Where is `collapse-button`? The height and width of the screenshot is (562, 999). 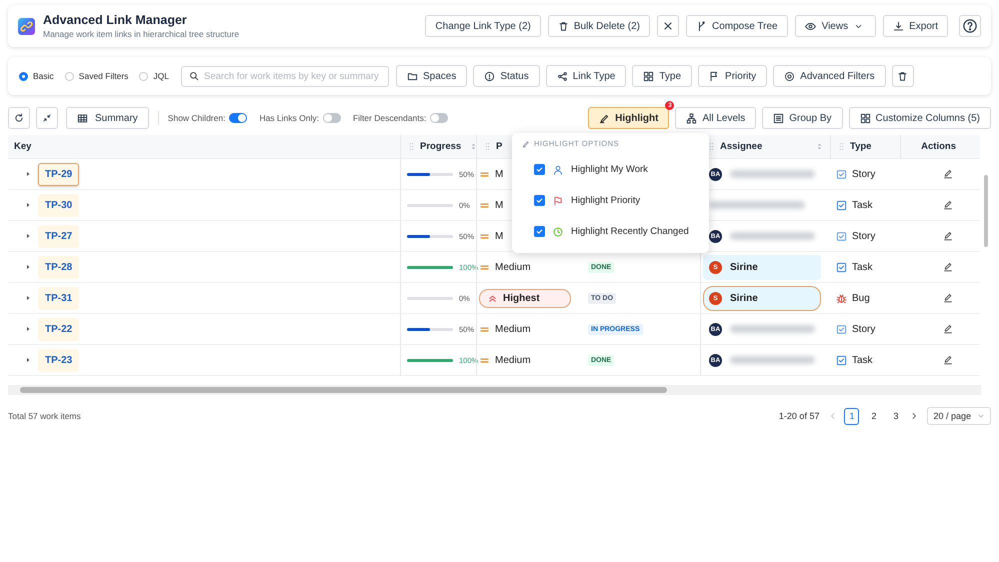 collapse-button is located at coordinates (47, 118).